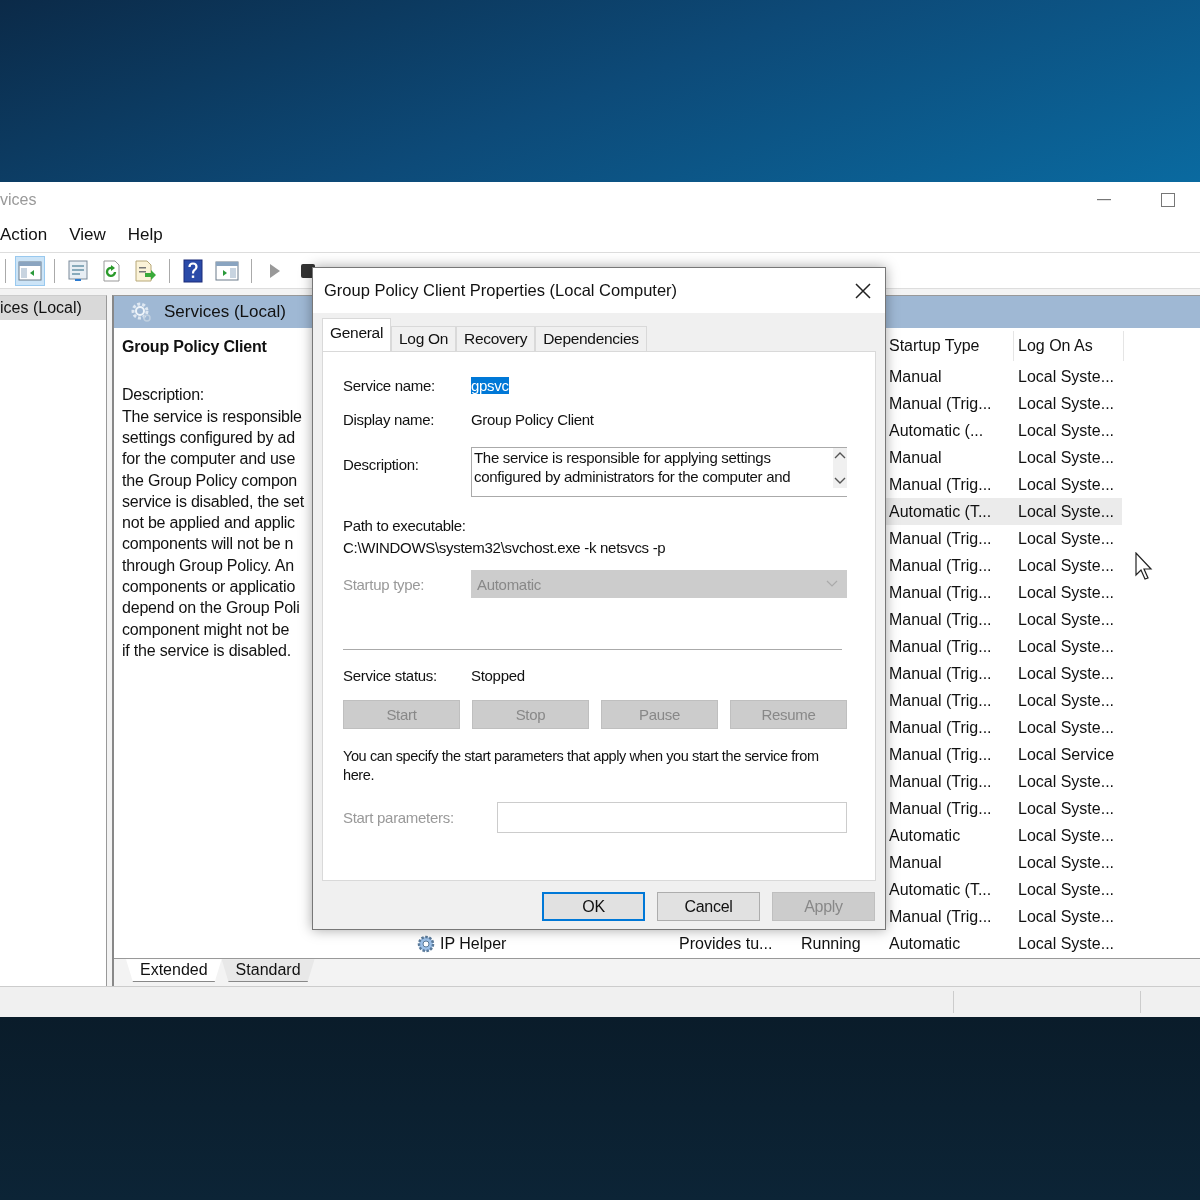 The width and height of the screenshot is (1200, 1200). Describe the element at coordinates (381, 464) in the screenshot. I see `field-label: Description:` at that location.